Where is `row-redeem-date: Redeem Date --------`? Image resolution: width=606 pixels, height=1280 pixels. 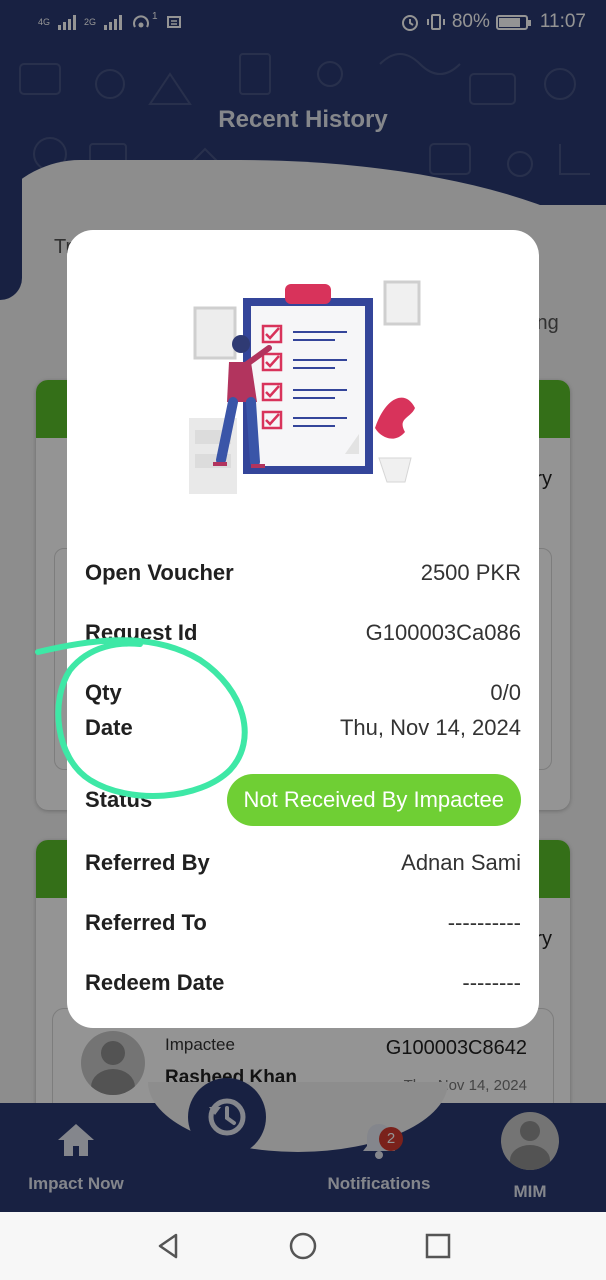 row-redeem-date: Redeem Date -------- is located at coordinates (303, 983).